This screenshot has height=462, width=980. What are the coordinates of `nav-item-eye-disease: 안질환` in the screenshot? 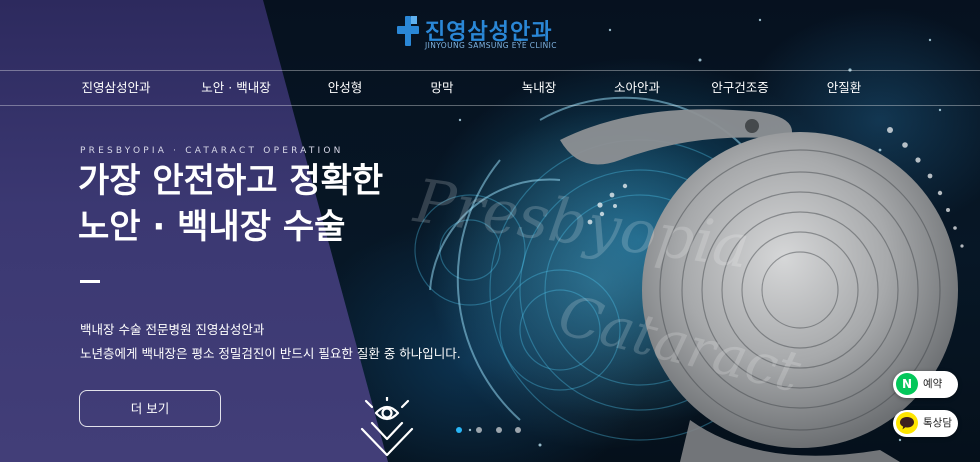 It's located at (844, 88).